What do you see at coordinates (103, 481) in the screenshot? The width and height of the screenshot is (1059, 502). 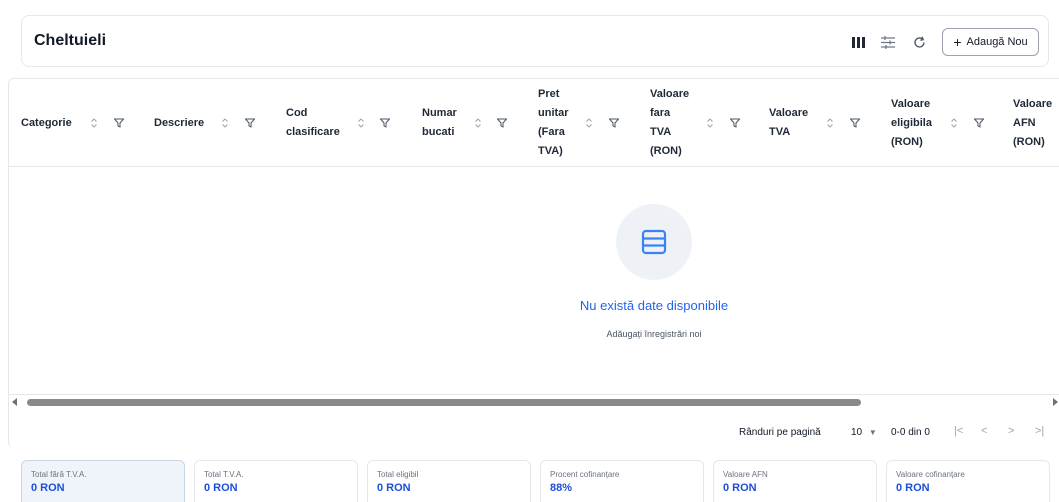 I see `summary-card-total-fara-tva: Total fără T.V.A. 0 RON` at bounding box center [103, 481].